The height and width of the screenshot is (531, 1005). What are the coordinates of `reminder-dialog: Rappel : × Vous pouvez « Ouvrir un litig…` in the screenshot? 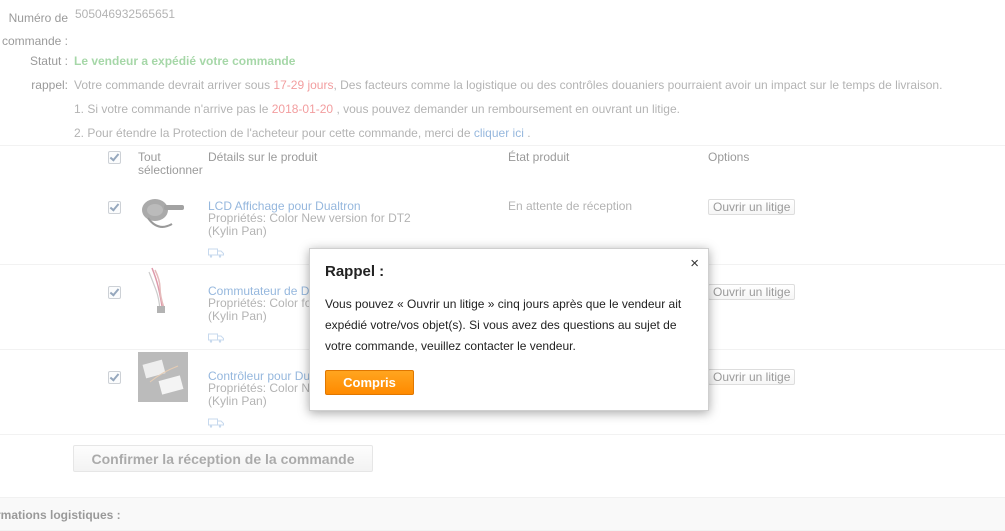 It's located at (509, 329).